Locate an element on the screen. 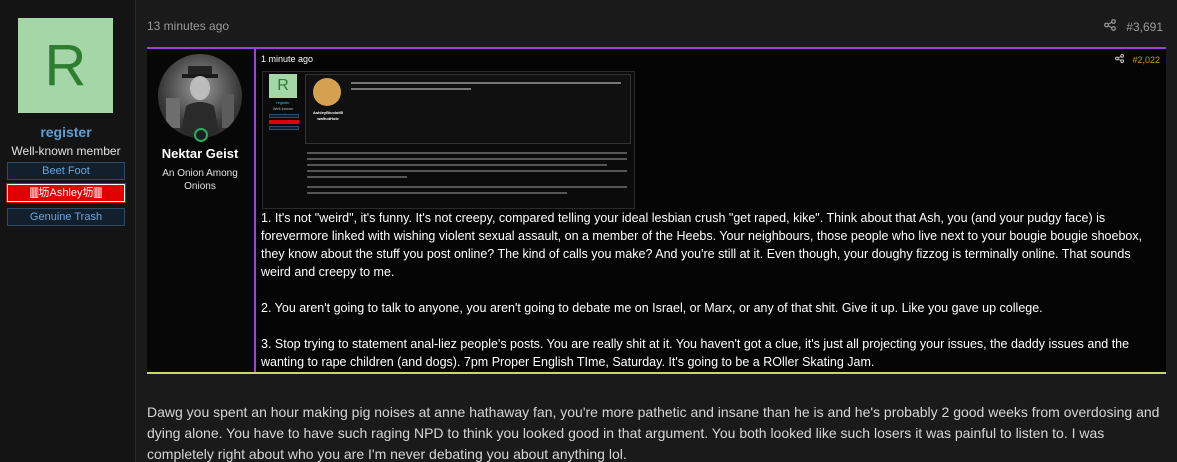 The width and height of the screenshot is (1177, 462). post-number: #3,691 is located at coordinates (1144, 27).